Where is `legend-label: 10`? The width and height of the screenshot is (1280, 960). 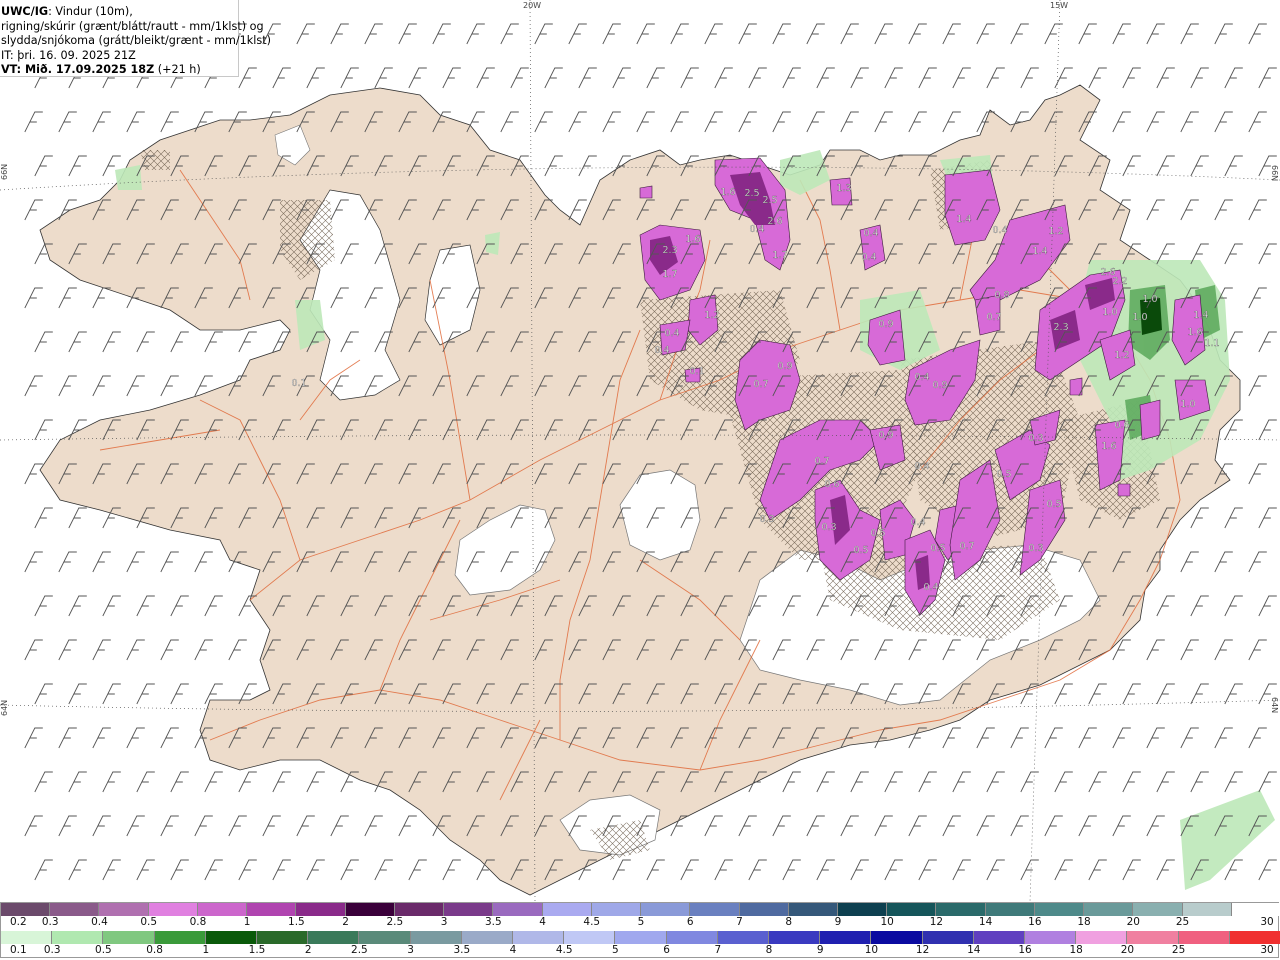
legend-label: 10 is located at coordinates (871, 950).